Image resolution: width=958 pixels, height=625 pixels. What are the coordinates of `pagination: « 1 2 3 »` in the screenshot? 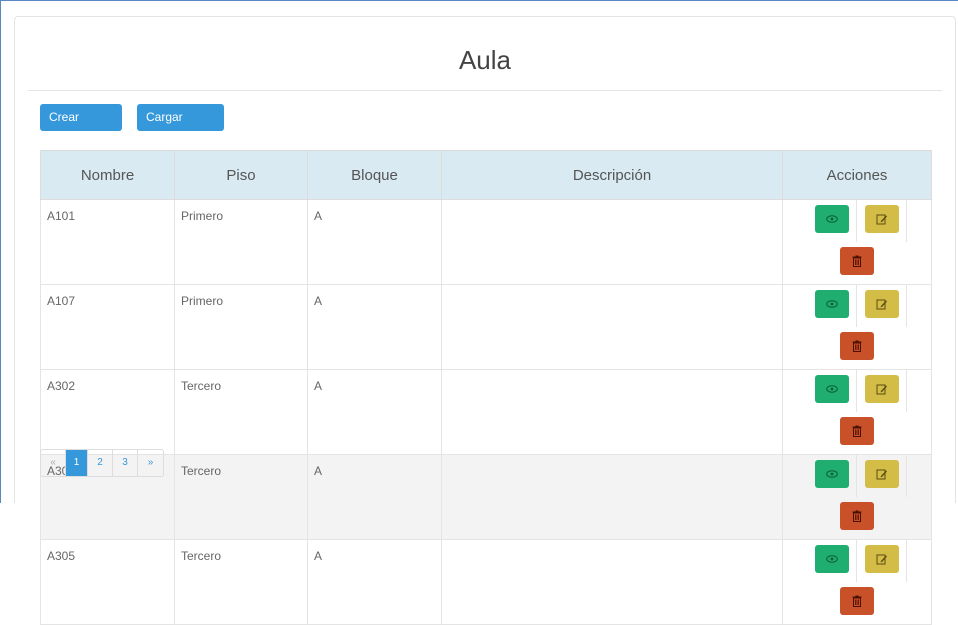 It's located at (102, 463).